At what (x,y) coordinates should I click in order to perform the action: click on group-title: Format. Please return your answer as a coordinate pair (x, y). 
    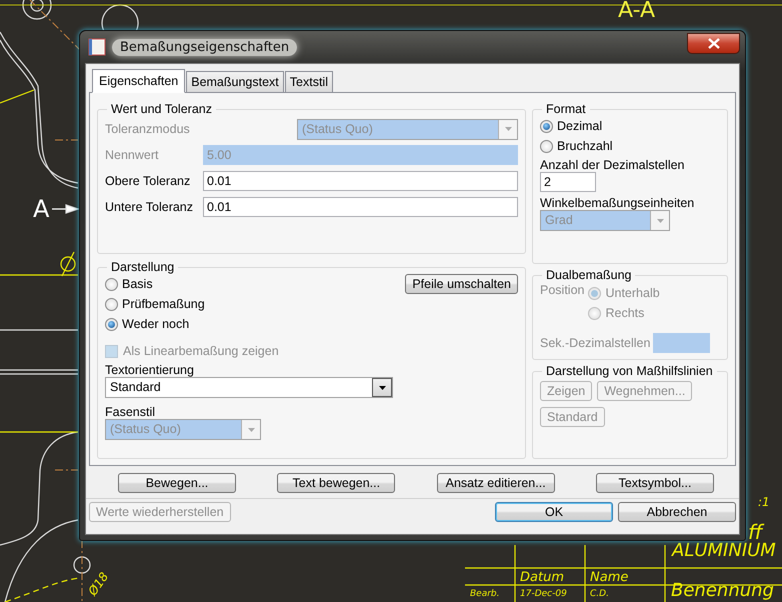
    Looking at the image, I should click on (566, 109).